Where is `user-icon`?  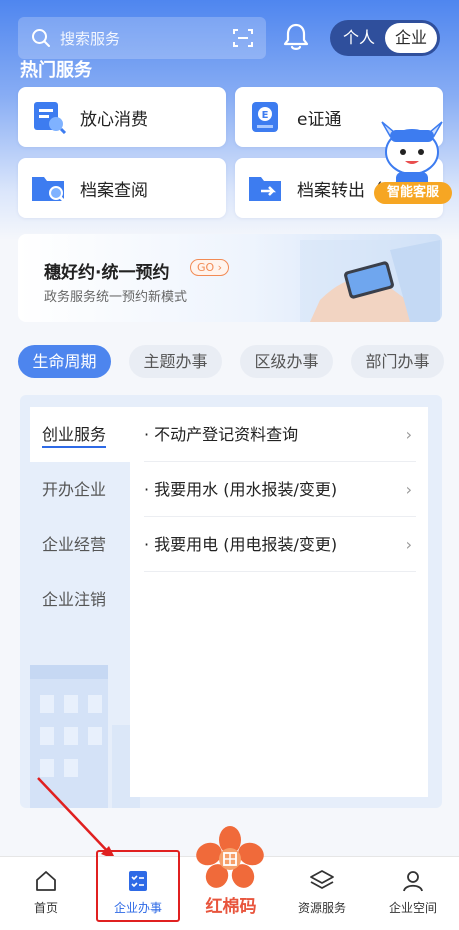
user-icon is located at coordinates (413, 881).